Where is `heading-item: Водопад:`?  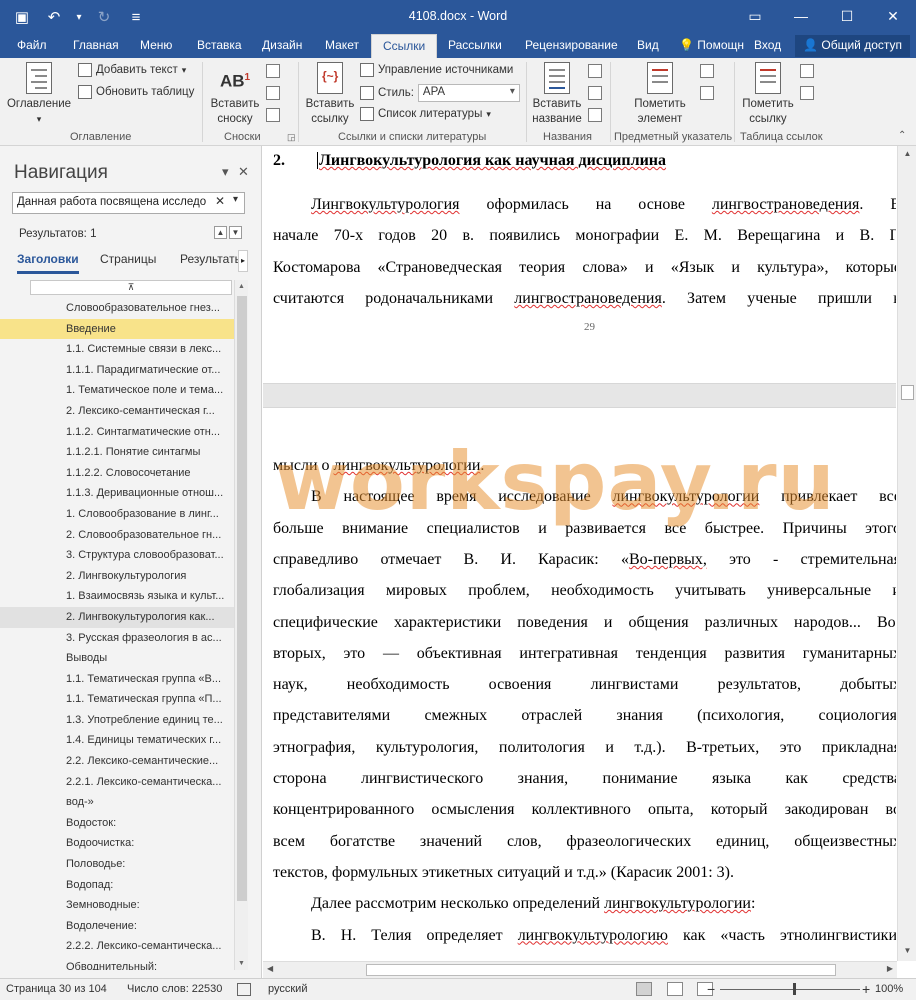 heading-item: Водопад: is located at coordinates (117, 885).